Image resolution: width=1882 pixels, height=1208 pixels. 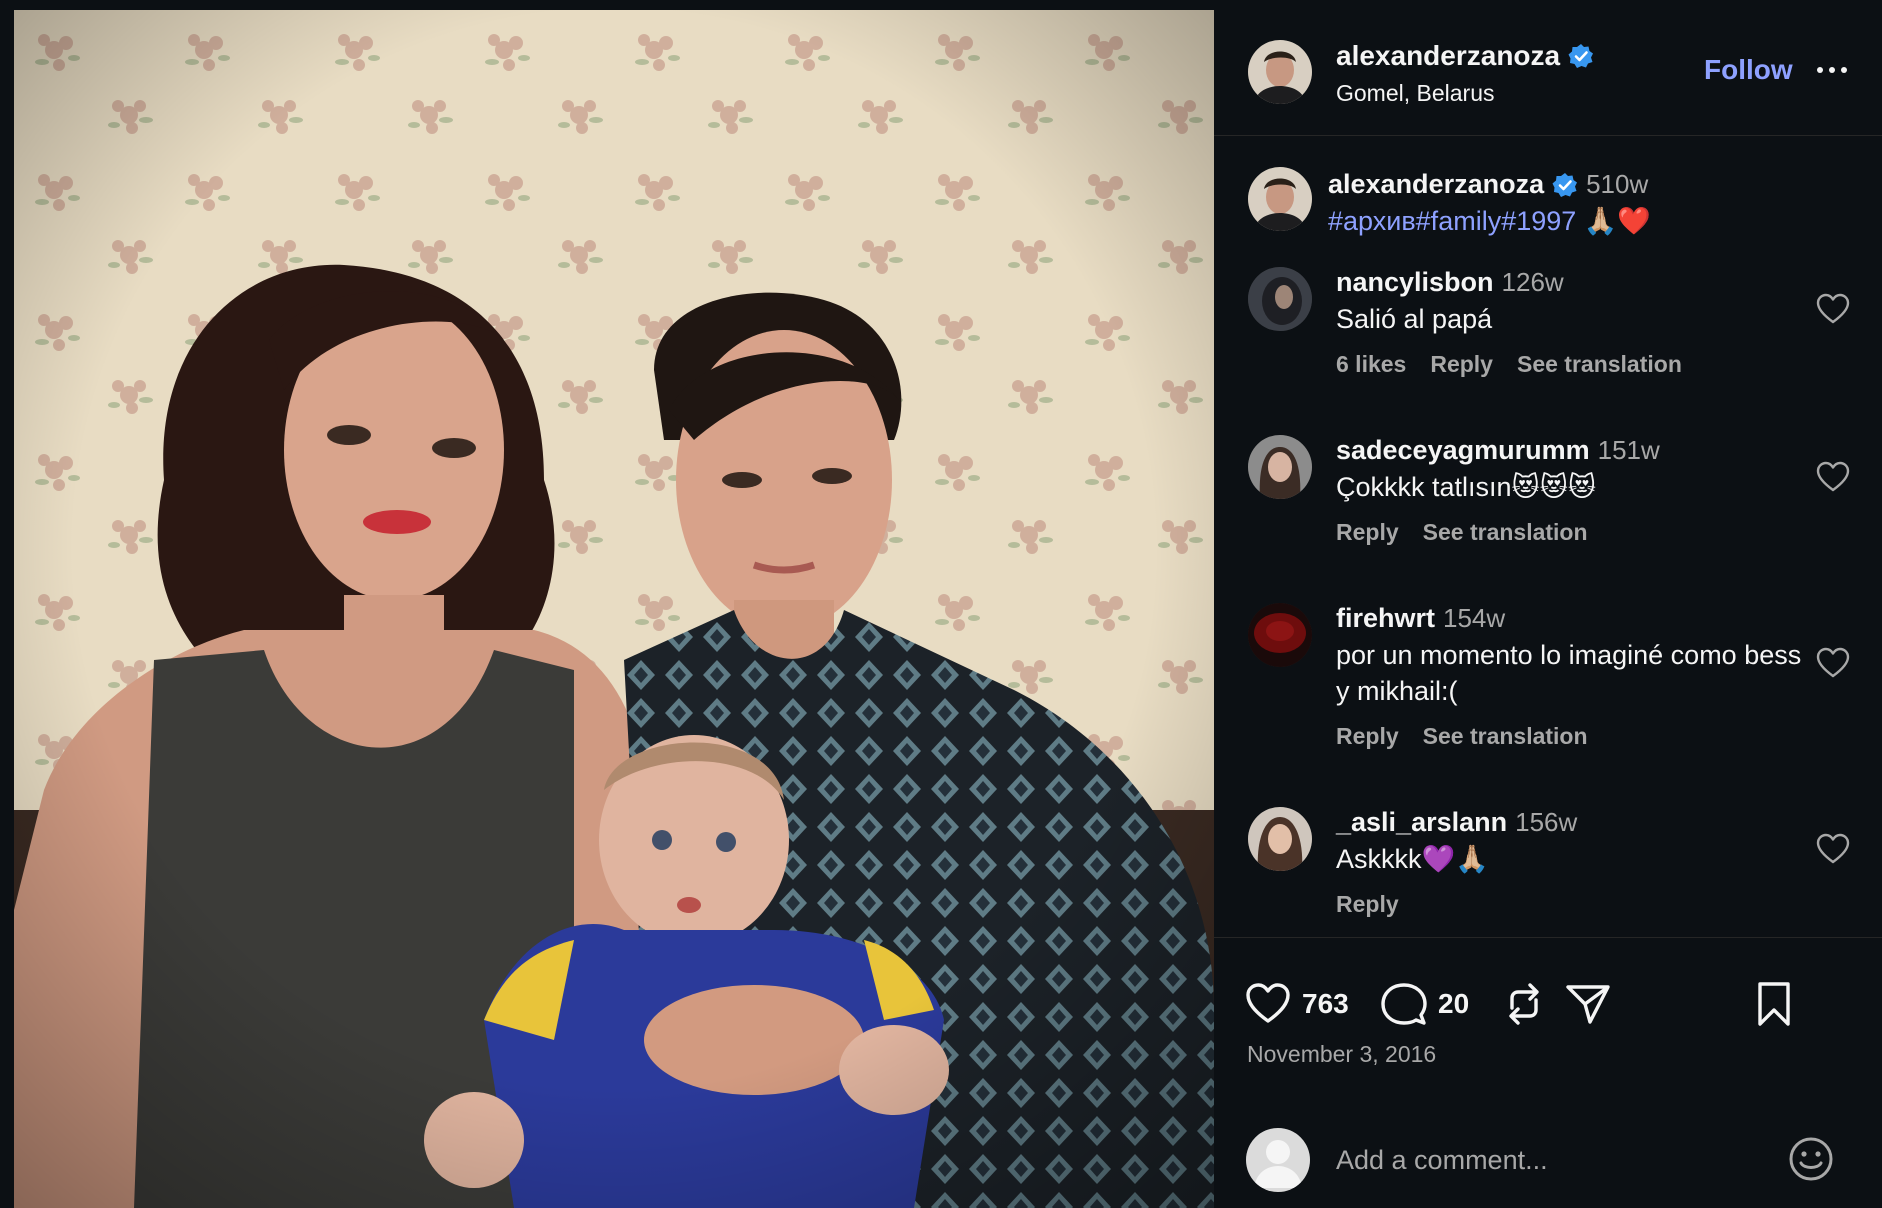 What do you see at coordinates (1415, 282) in the screenshot?
I see `comment-username: nancylisbon` at bounding box center [1415, 282].